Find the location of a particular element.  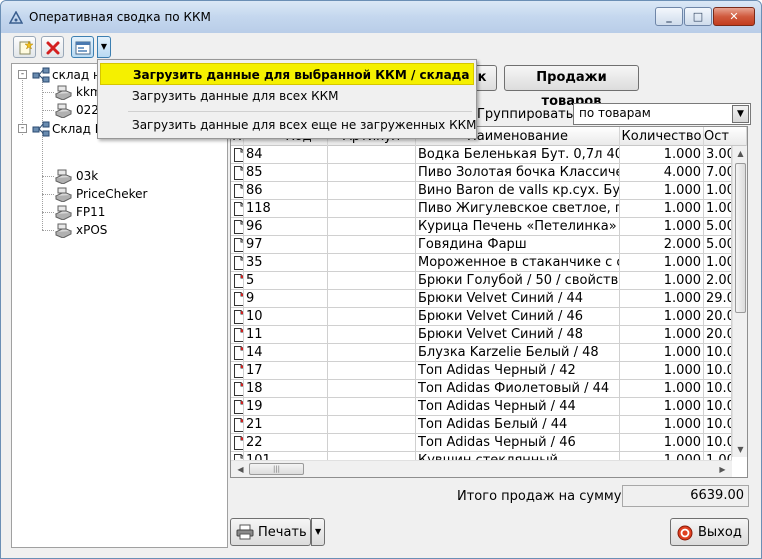

table-row: 14 Блузка Karzelie Белый / 481.00010.00 is located at coordinates (489, 353).